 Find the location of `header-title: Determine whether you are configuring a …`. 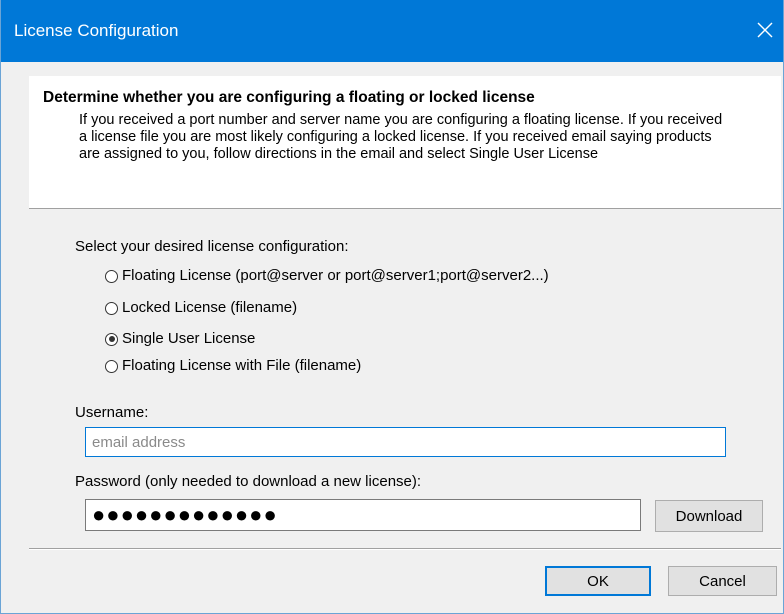

header-title: Determine whether you are configuring a … is located at coordinates (289, 97).